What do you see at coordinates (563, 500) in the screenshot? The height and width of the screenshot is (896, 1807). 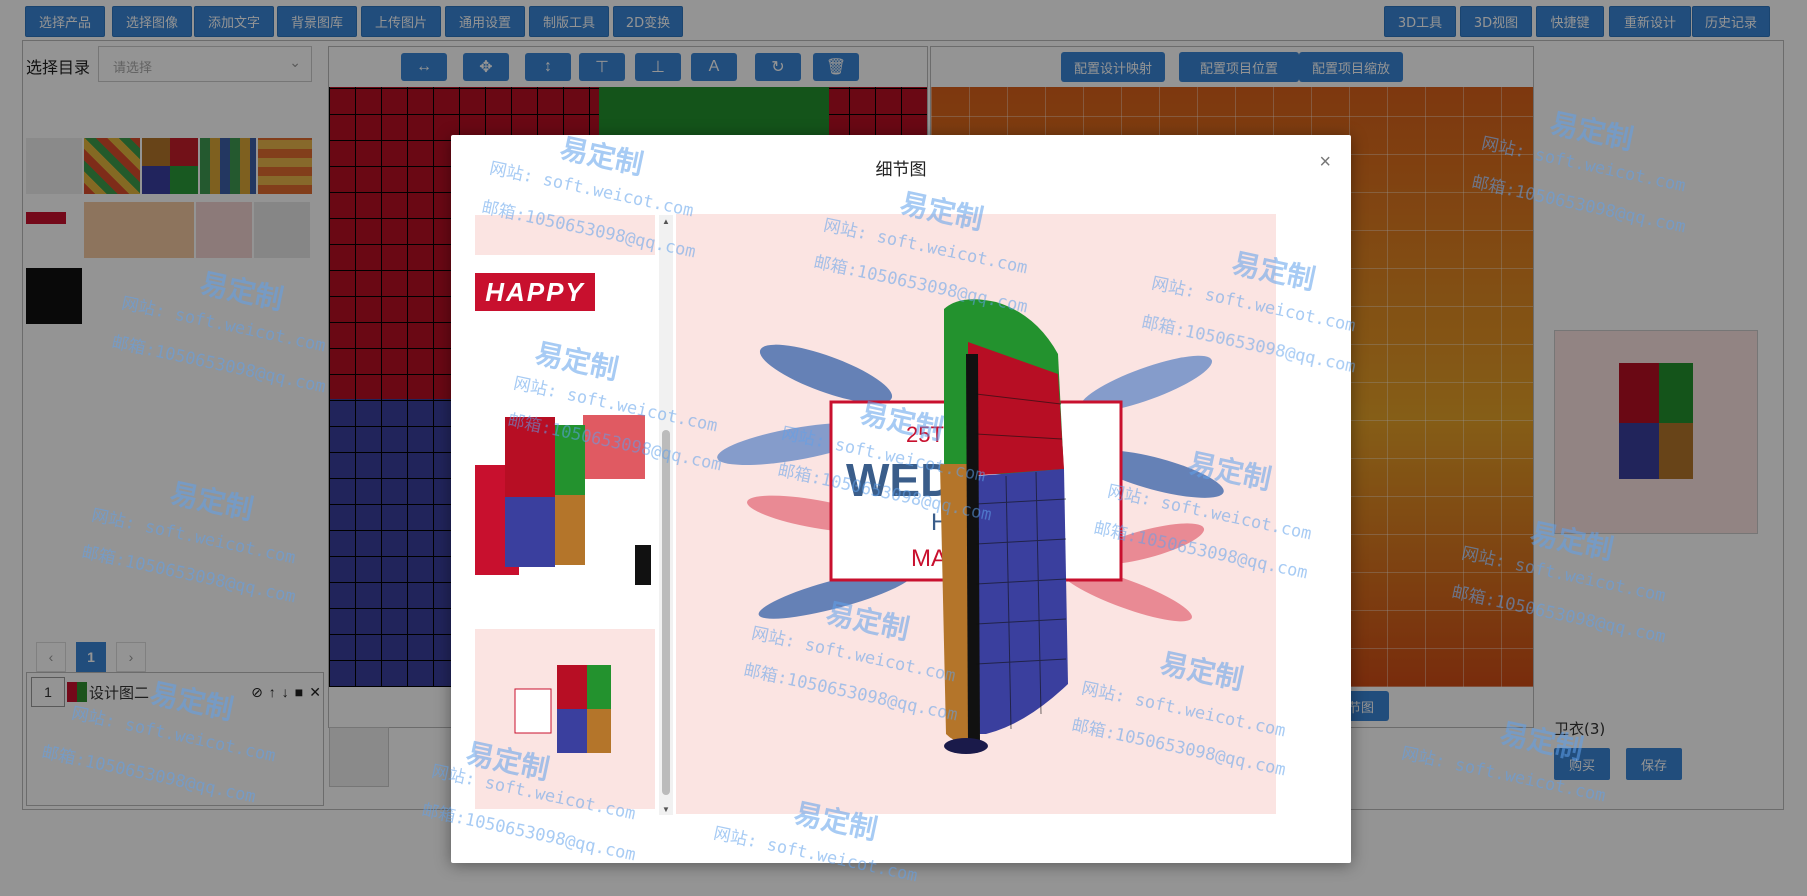 I see `hoodie-collage-icon` at bounding box center [563, 500].